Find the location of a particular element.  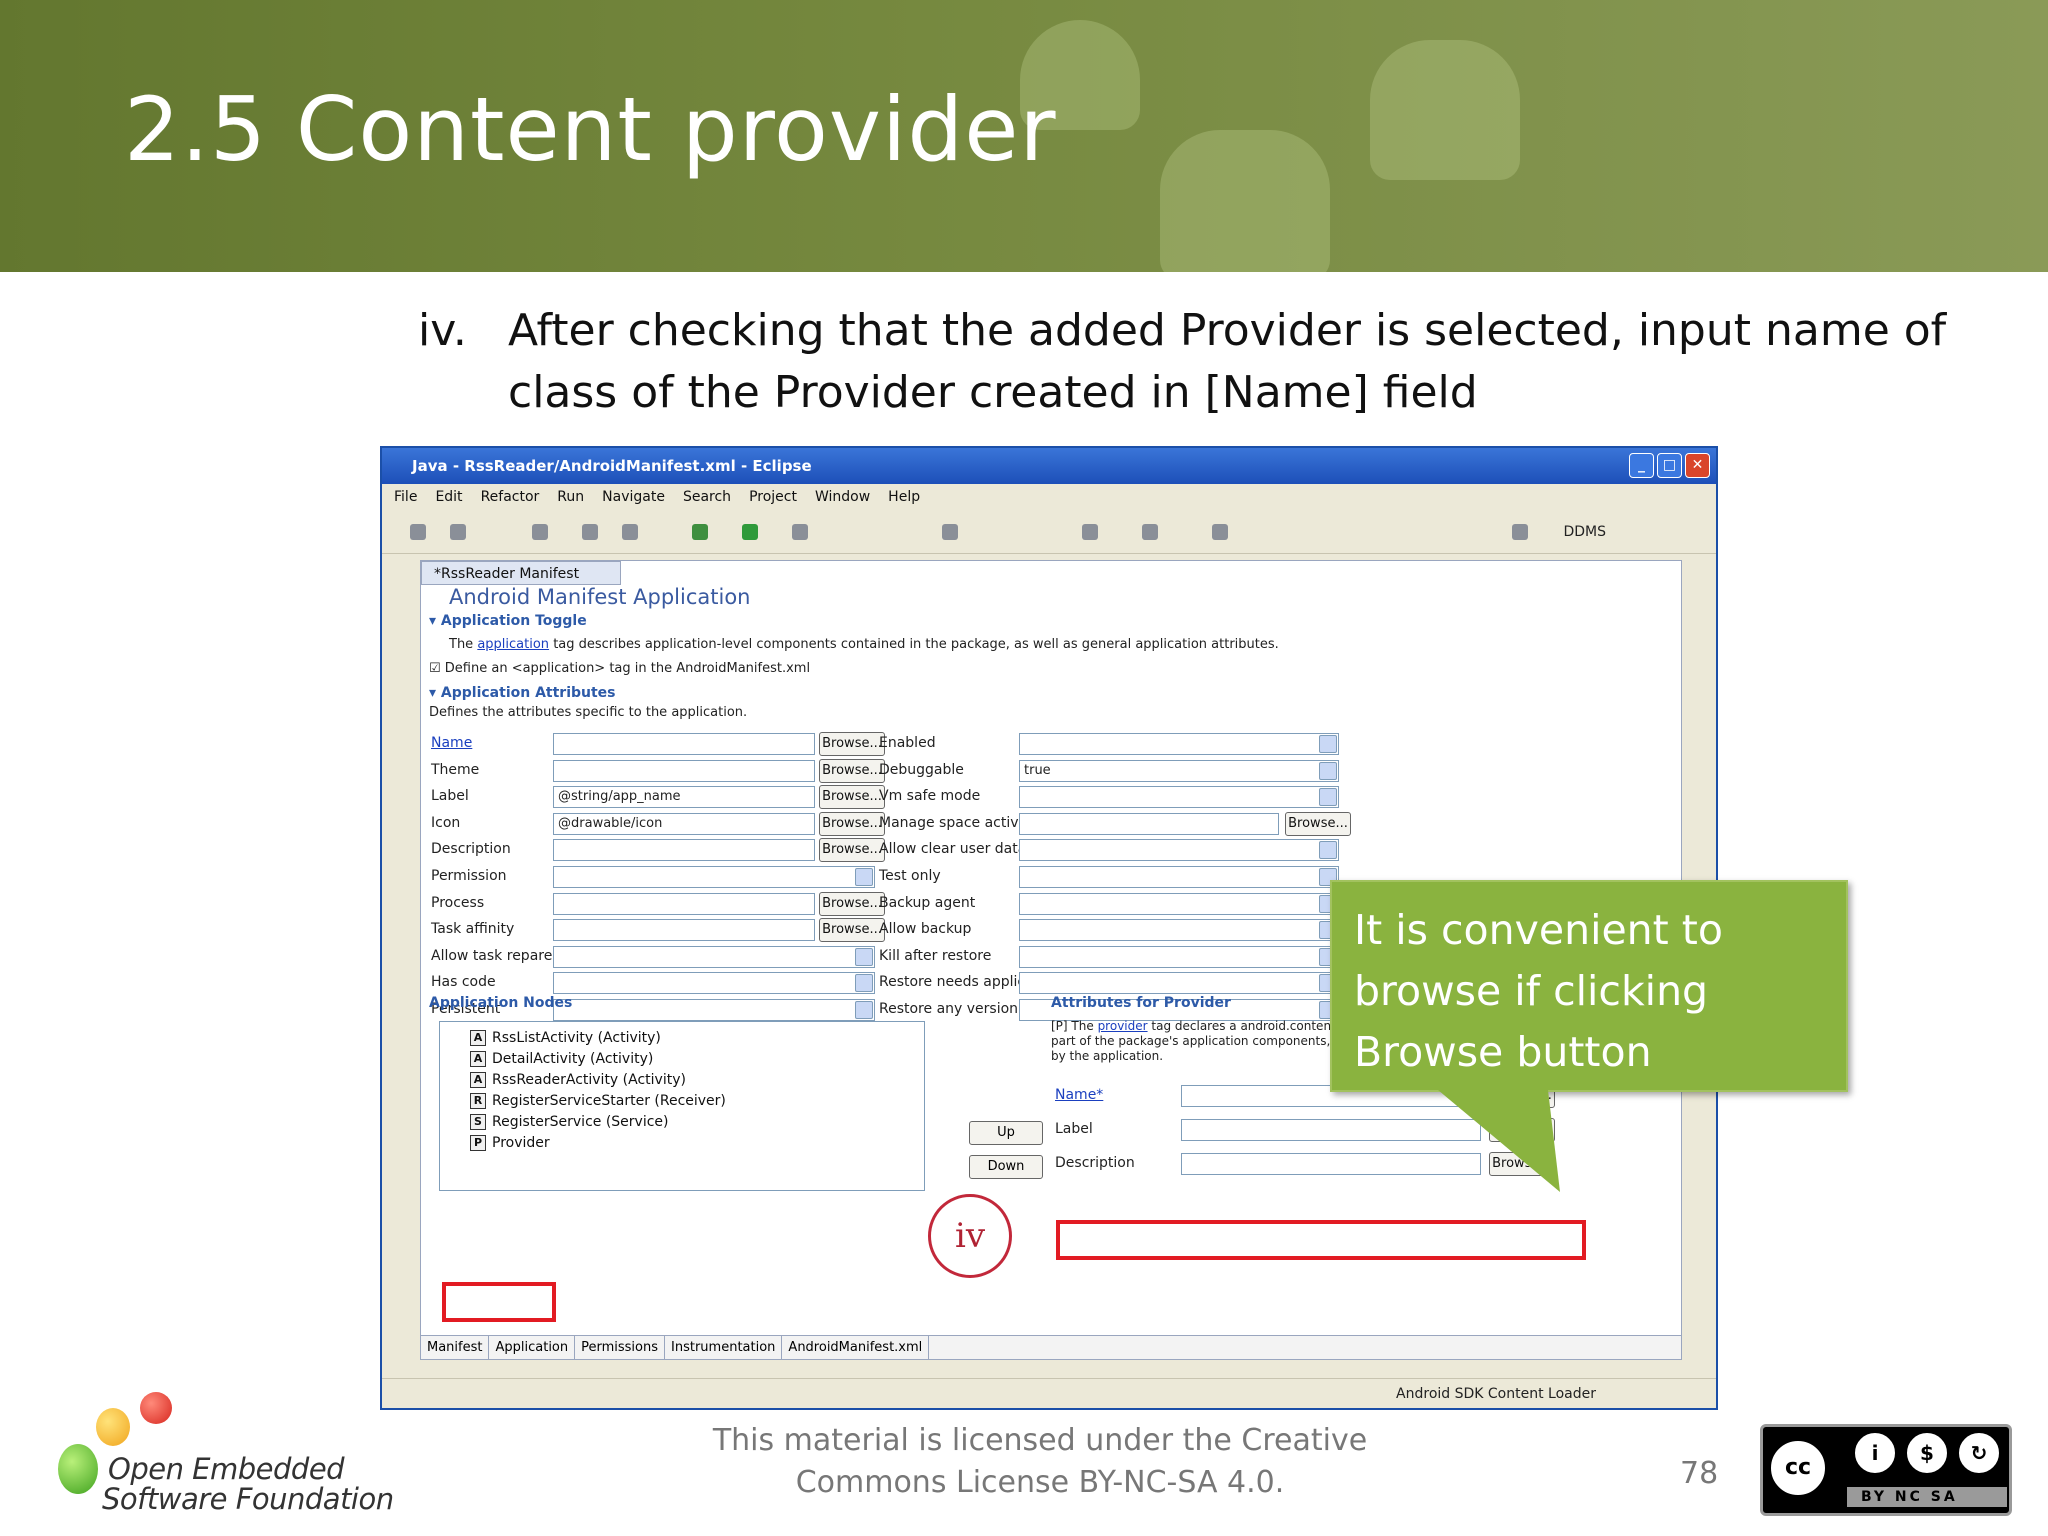

editor-page-tab: AndroidManifest.xml is located at coordinates (856, 1347).